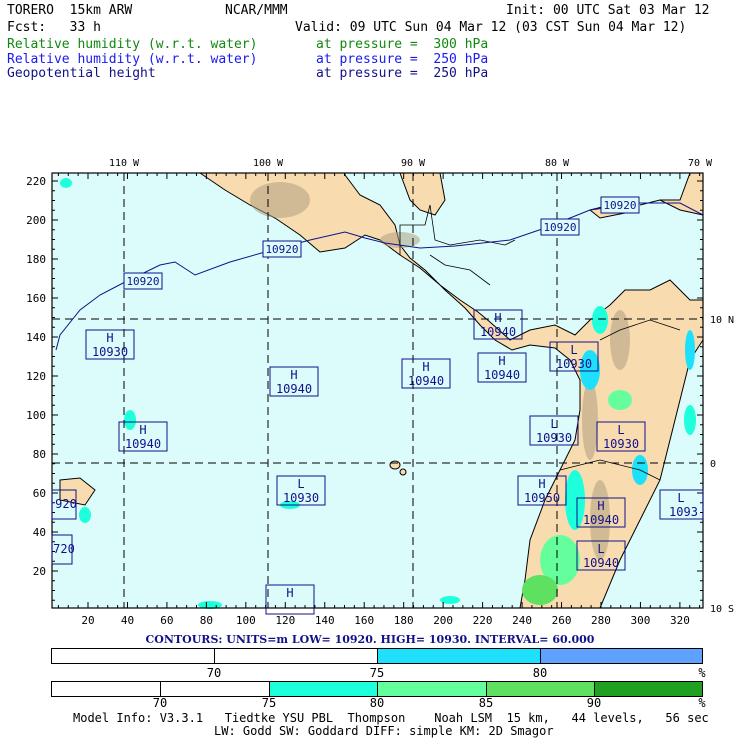 The height and width of the screenshot is (740, 740). I want to click on x-tick-label: 320, so click(680, 620).